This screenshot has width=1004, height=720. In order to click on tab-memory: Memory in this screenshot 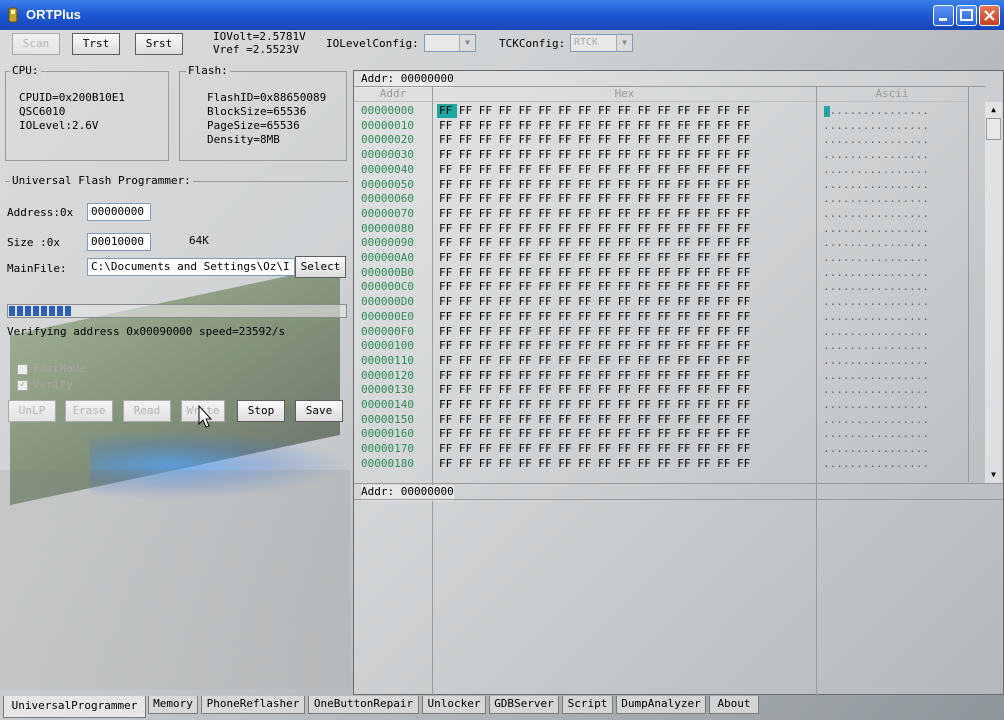, I will do `click(173, 705)`.